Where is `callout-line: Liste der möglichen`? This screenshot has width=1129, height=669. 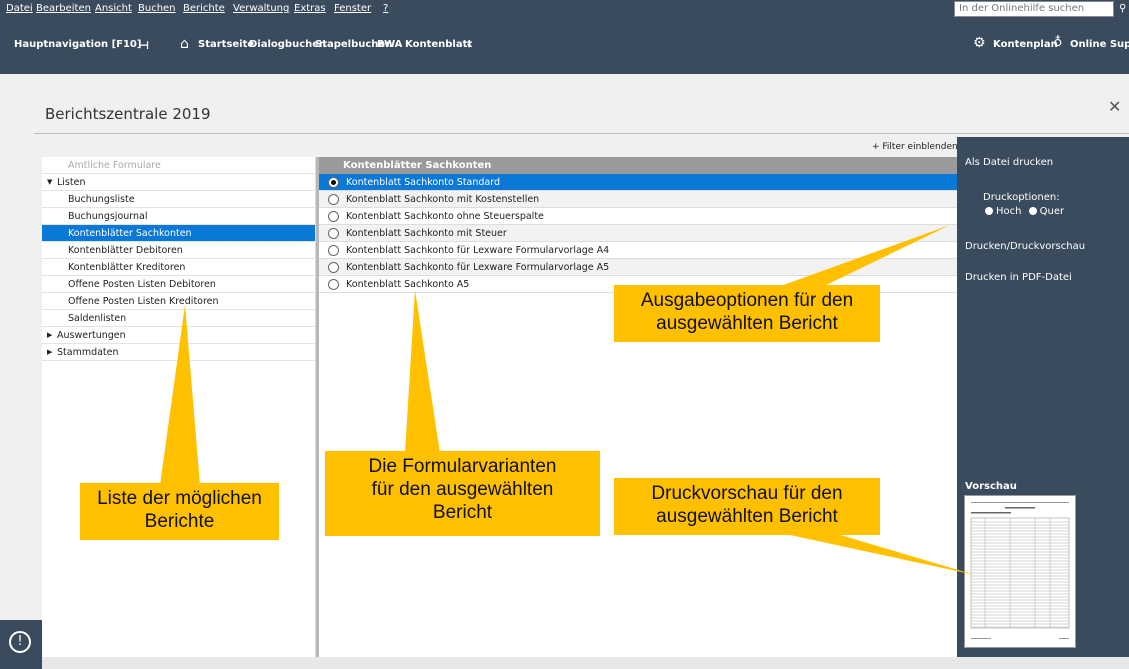 callout-line: Liste der möglichen is located at coordinates (179, 498).